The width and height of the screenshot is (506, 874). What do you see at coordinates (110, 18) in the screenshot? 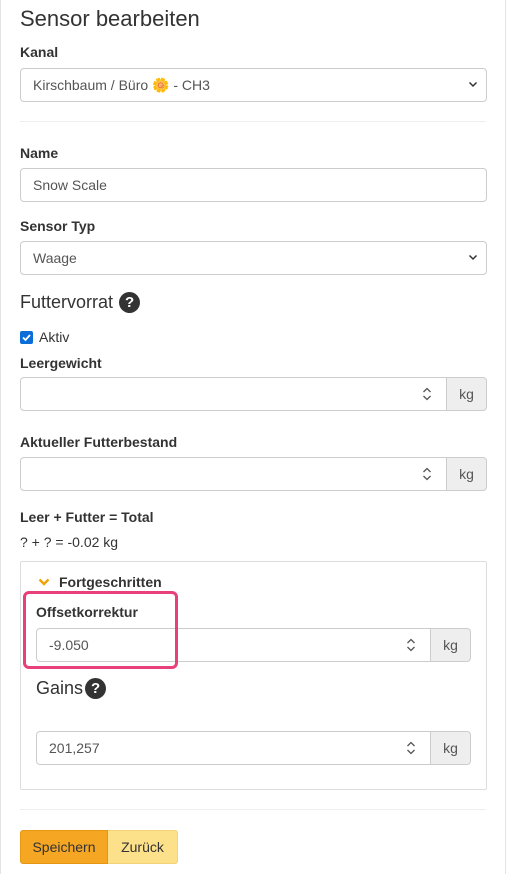
I see `page-title: Sensor bearbeiten` at bounding box center [110, 18].